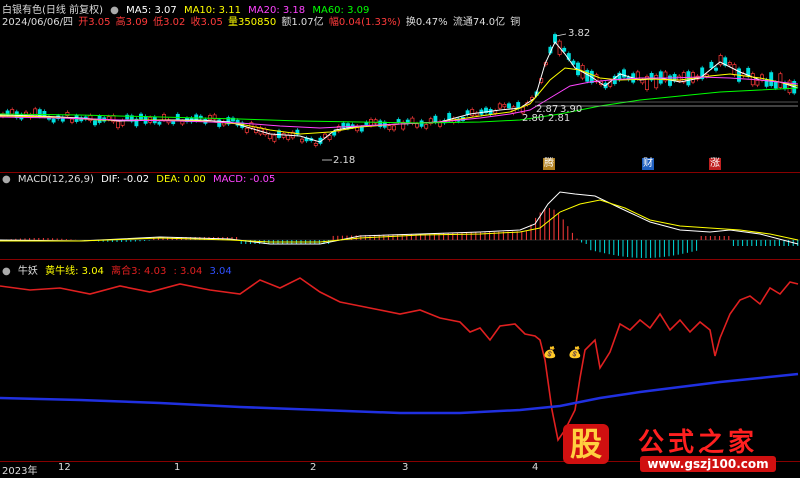 This screenshot has width=800, height=478. Describe the element at coordinates (313, 467) in the screenshot. I see `axis-label-2: 2` at that location.